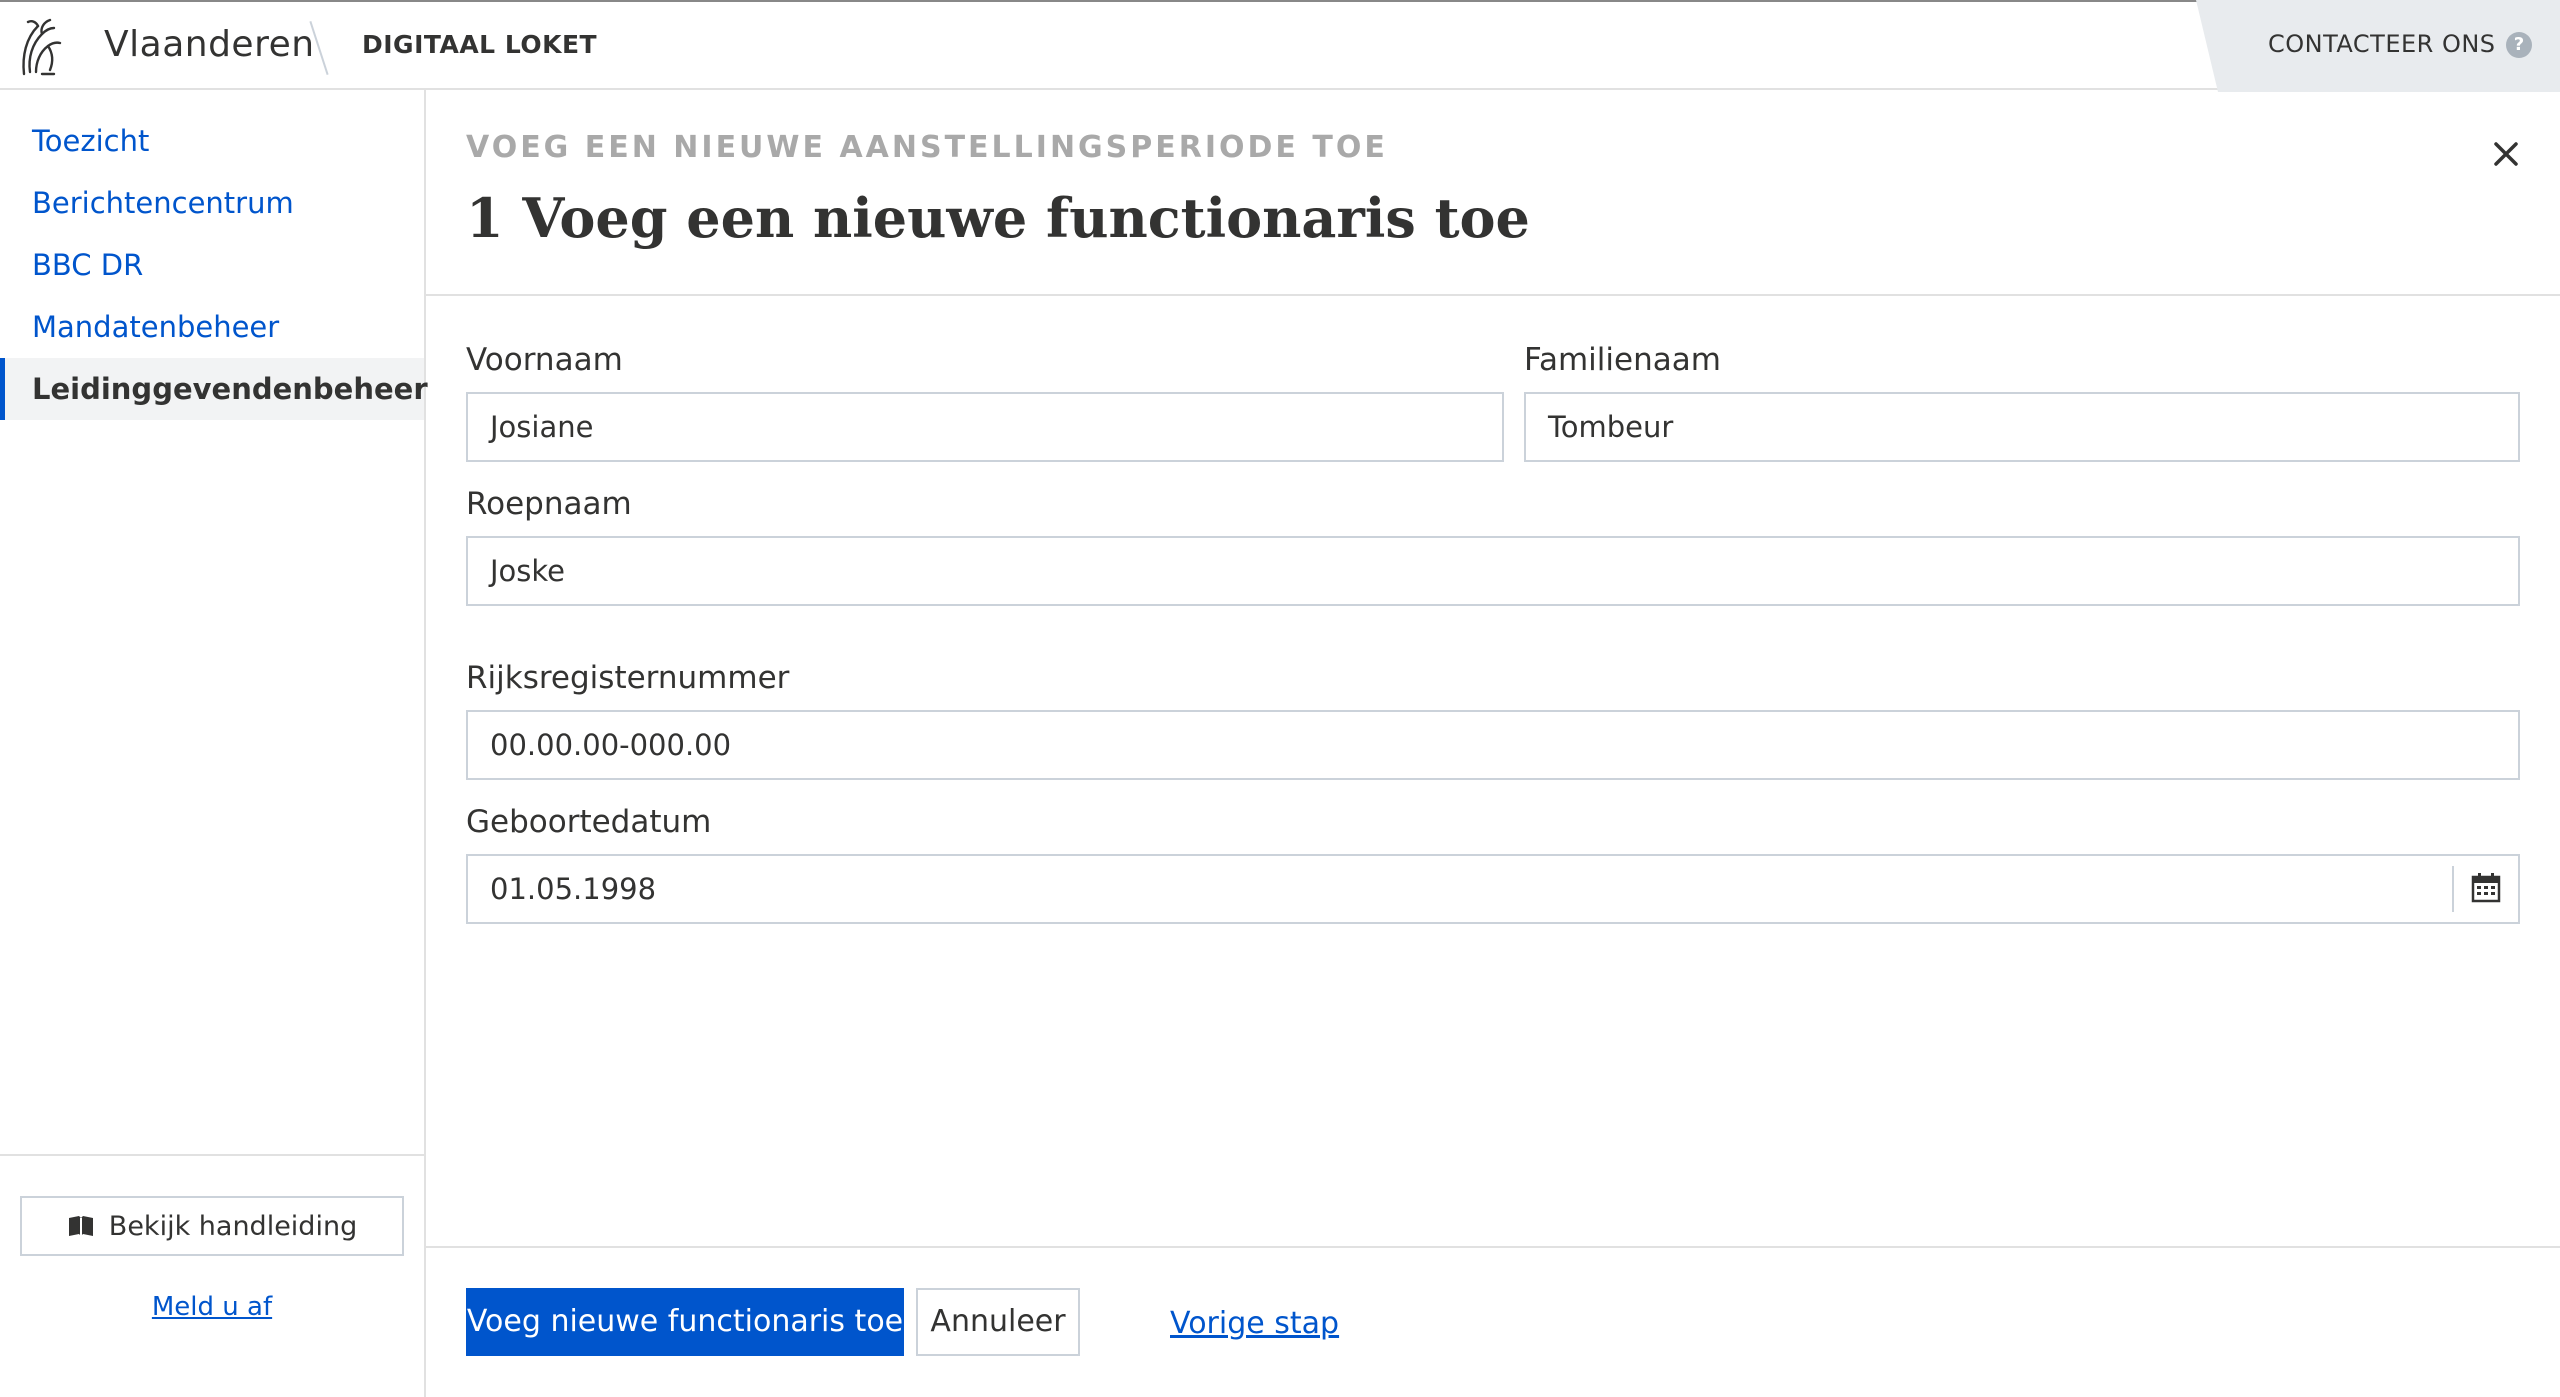 The image size is (2560, 1397). I want to click on close-icon, so click(2506, 154).